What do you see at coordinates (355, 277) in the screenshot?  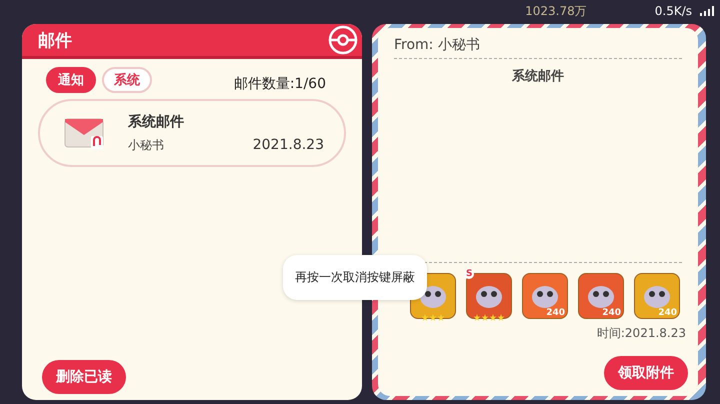 I see `hint-toast: 再按一次取消按键屏蔽` at bounding box center [355, 277].